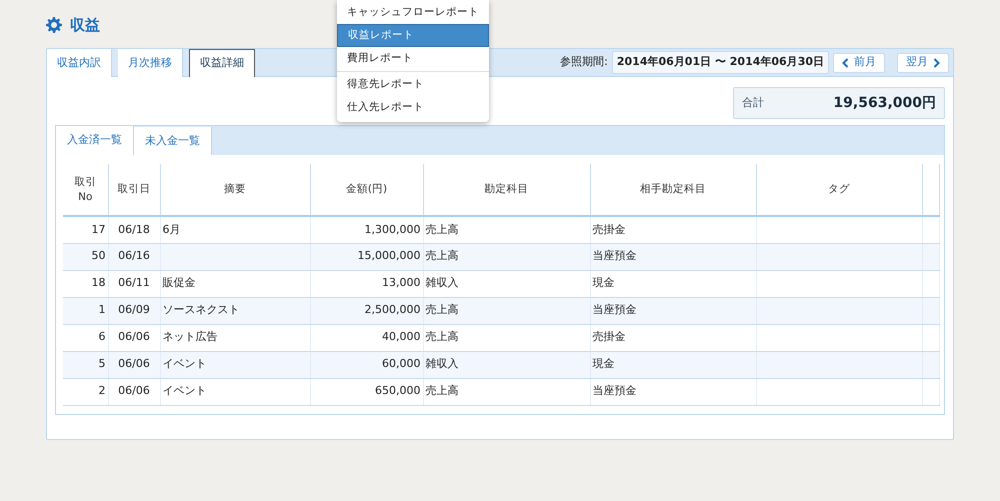 This screenshot has width=1000, height=501. I want to click on table-cell: 1, so click(85, 310).